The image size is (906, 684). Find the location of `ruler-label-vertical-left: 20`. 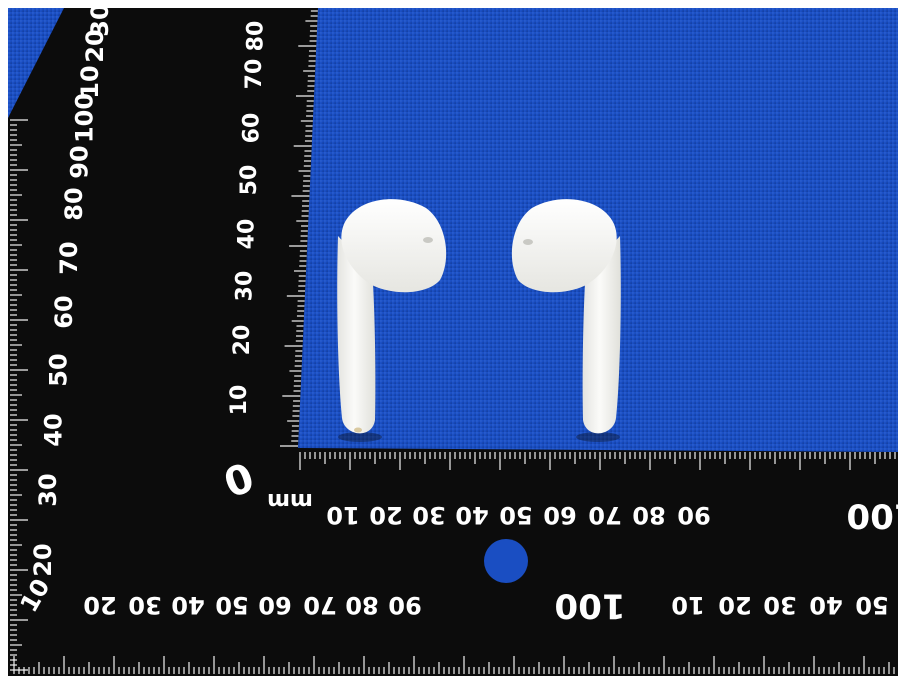

ruler-label-vertical-left: 20 is located at coordinates (43, 559).